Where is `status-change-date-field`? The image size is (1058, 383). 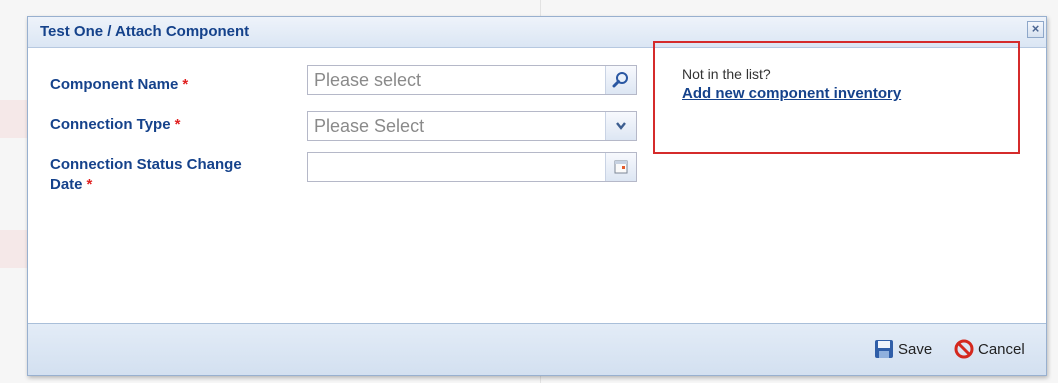
status-change-date-field is located at coordinates (472, 167).